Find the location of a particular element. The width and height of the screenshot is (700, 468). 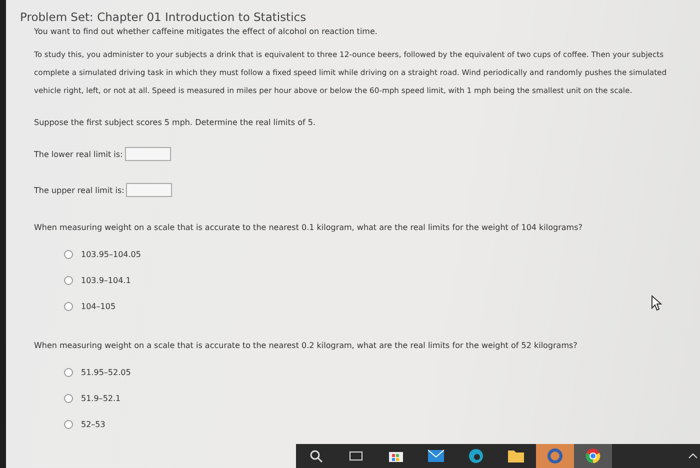

mouse-cursor-icon is located at coordinates (656, 303).